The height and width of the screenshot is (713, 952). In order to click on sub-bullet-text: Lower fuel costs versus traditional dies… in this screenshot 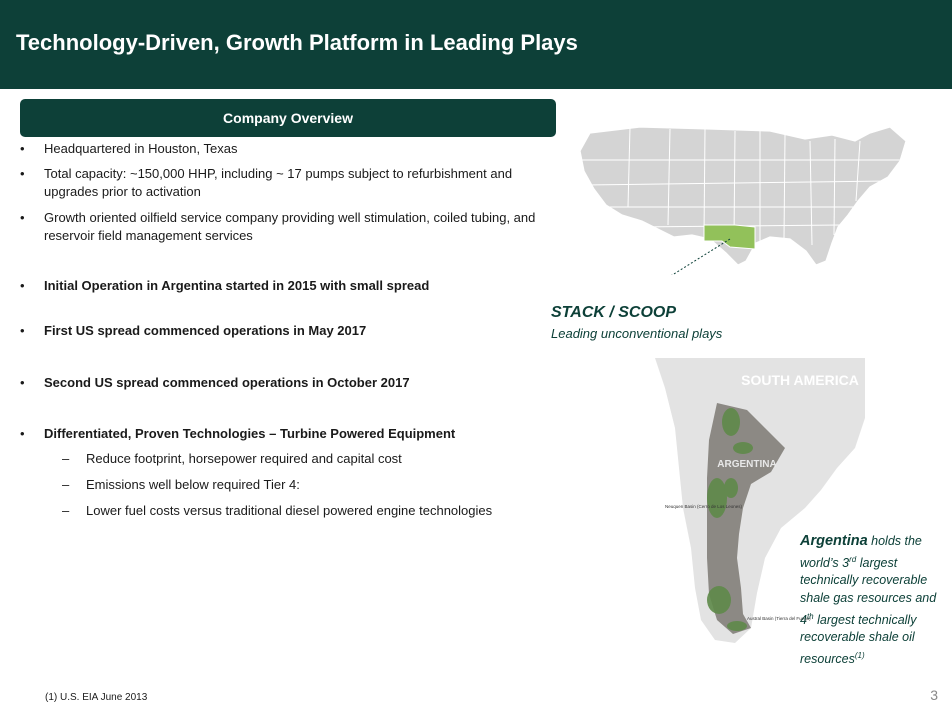, I will do `click(289, 510)`.